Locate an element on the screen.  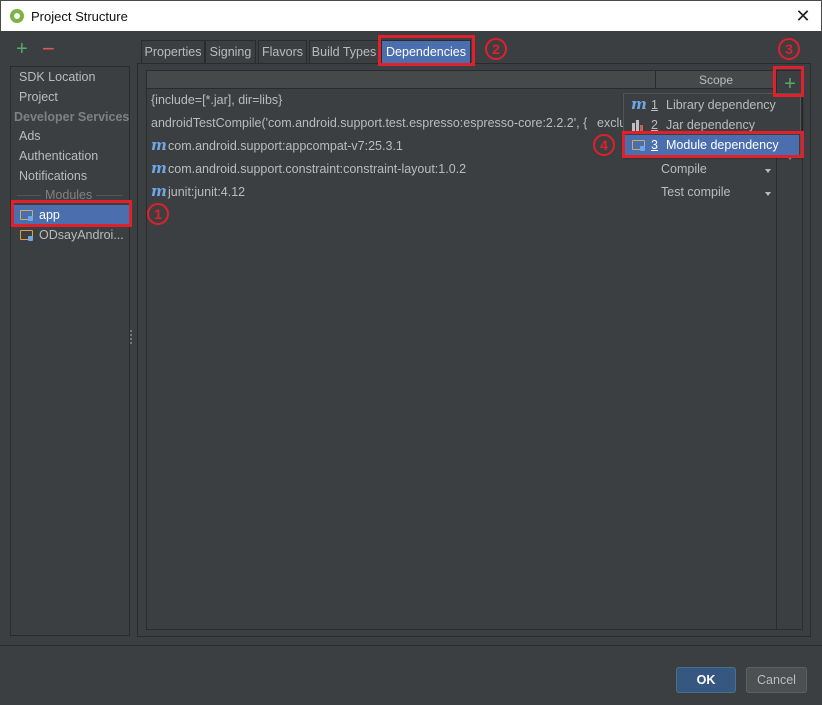
annotation-badge-4: 4 is located at coordinates (604, 145).